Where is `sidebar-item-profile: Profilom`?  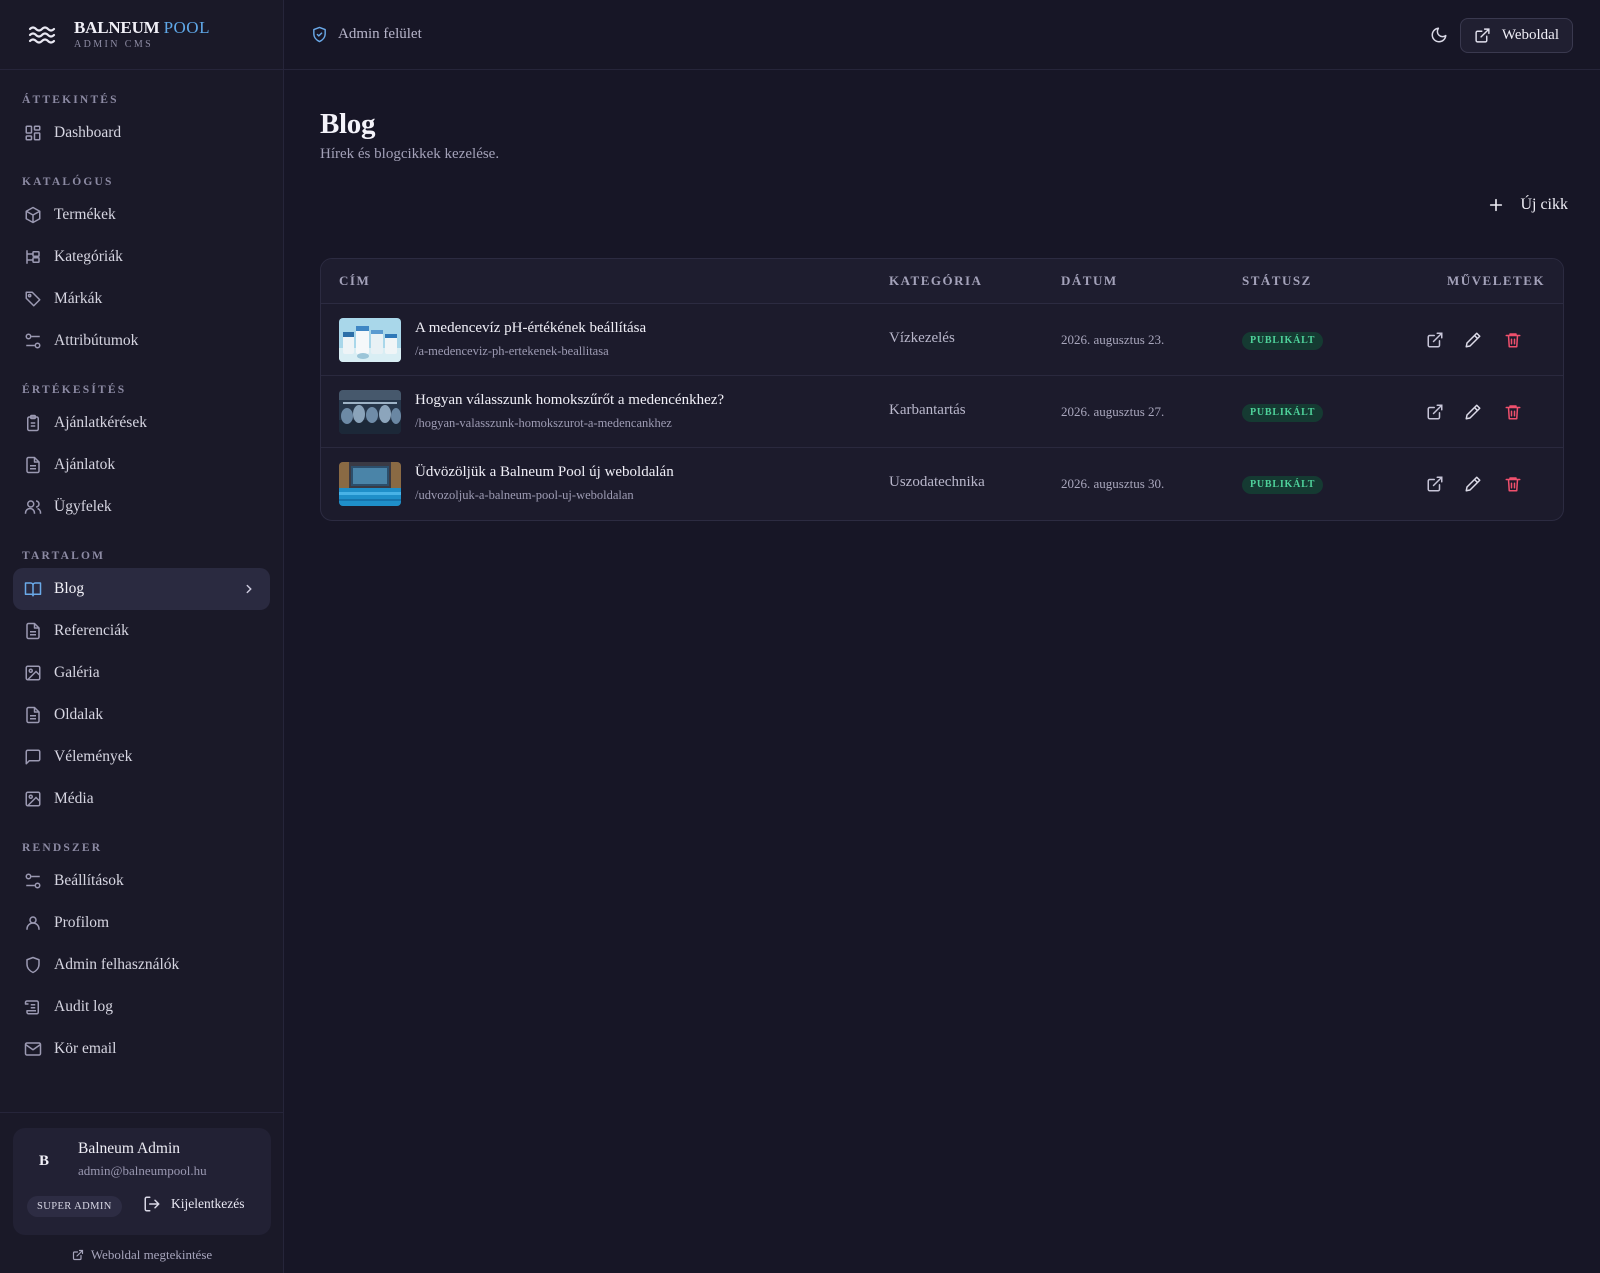 sidebar-item-profile: Profilom is located at coordinates (141, 923).